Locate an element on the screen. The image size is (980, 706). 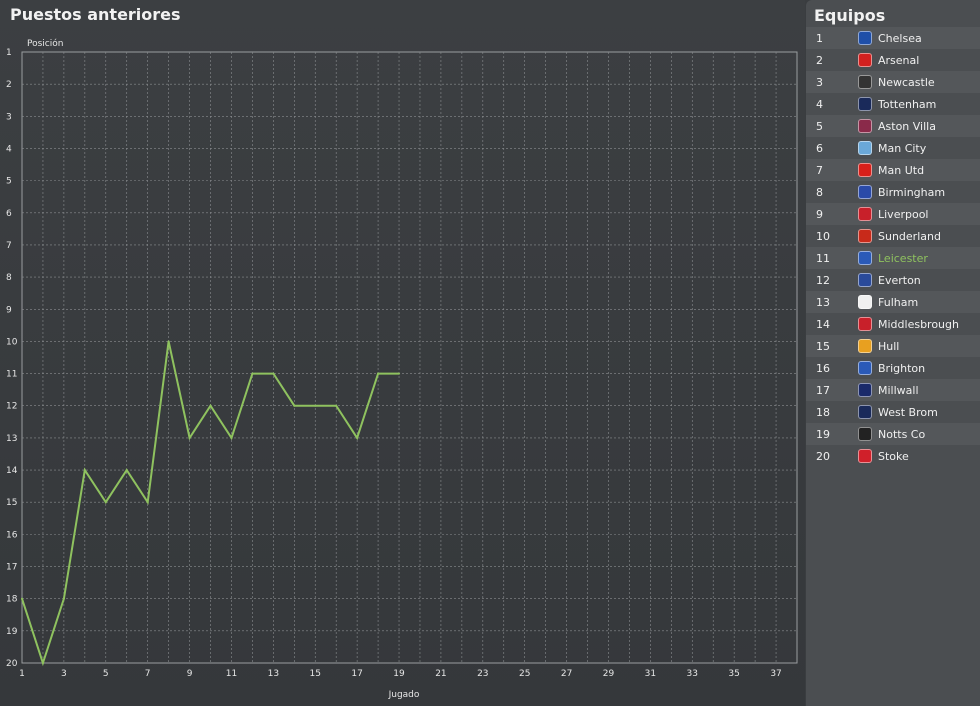
team-row: 6 Man City is located at coordinates (893, 148).